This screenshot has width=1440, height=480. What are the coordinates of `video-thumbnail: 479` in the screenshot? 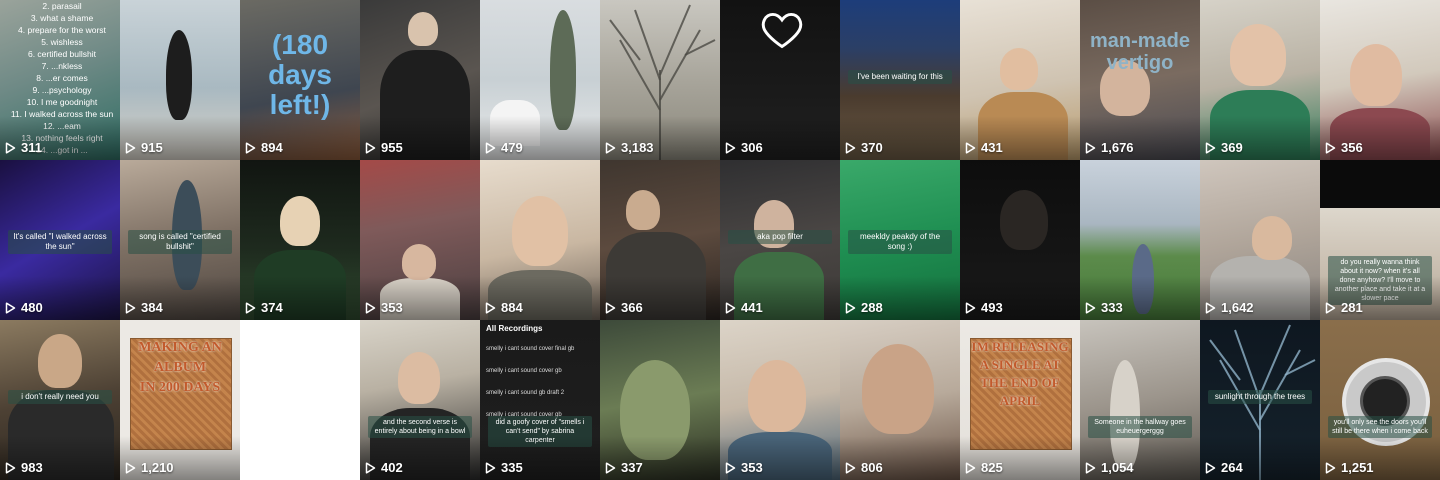 It's located at (540, 80).